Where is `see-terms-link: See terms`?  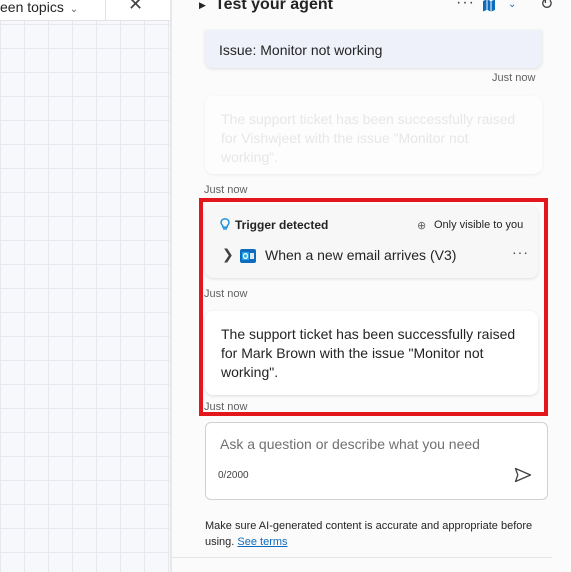 see-terms-link: See terms is located at coordinates (262, 542).